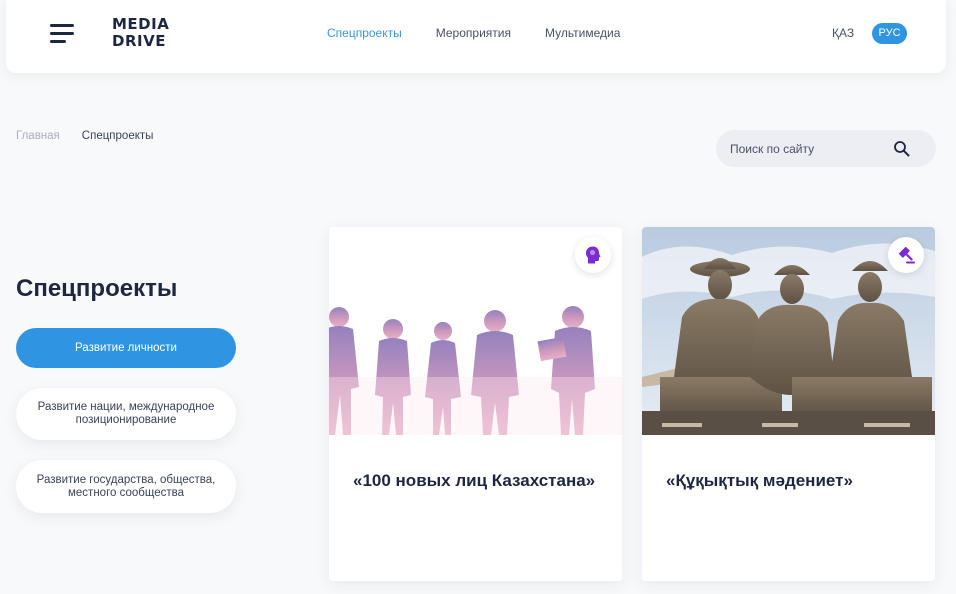 The height and width of the screenshot is (594, 956). Describe the element at coordinates (139, 41) in the screenshot. I see `logo-line-2: DRIVE` at that location.